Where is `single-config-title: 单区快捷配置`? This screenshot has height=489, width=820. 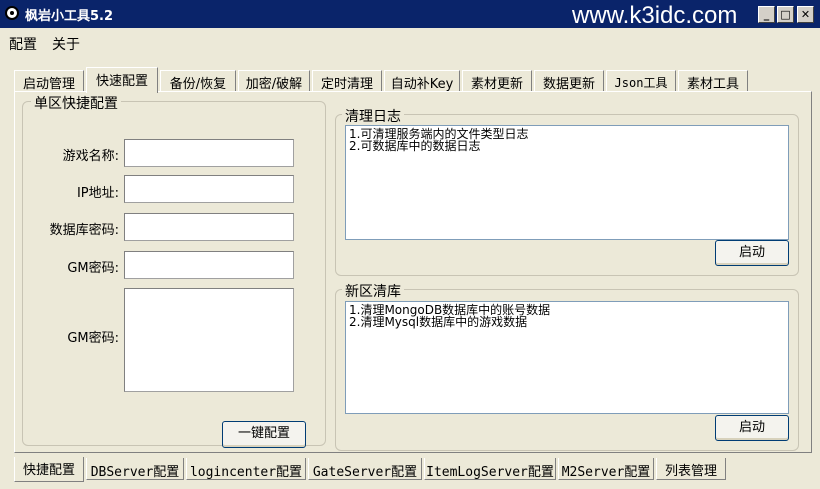 single-config-title: 单区快捷配置 is located at coordinates (76, 103).